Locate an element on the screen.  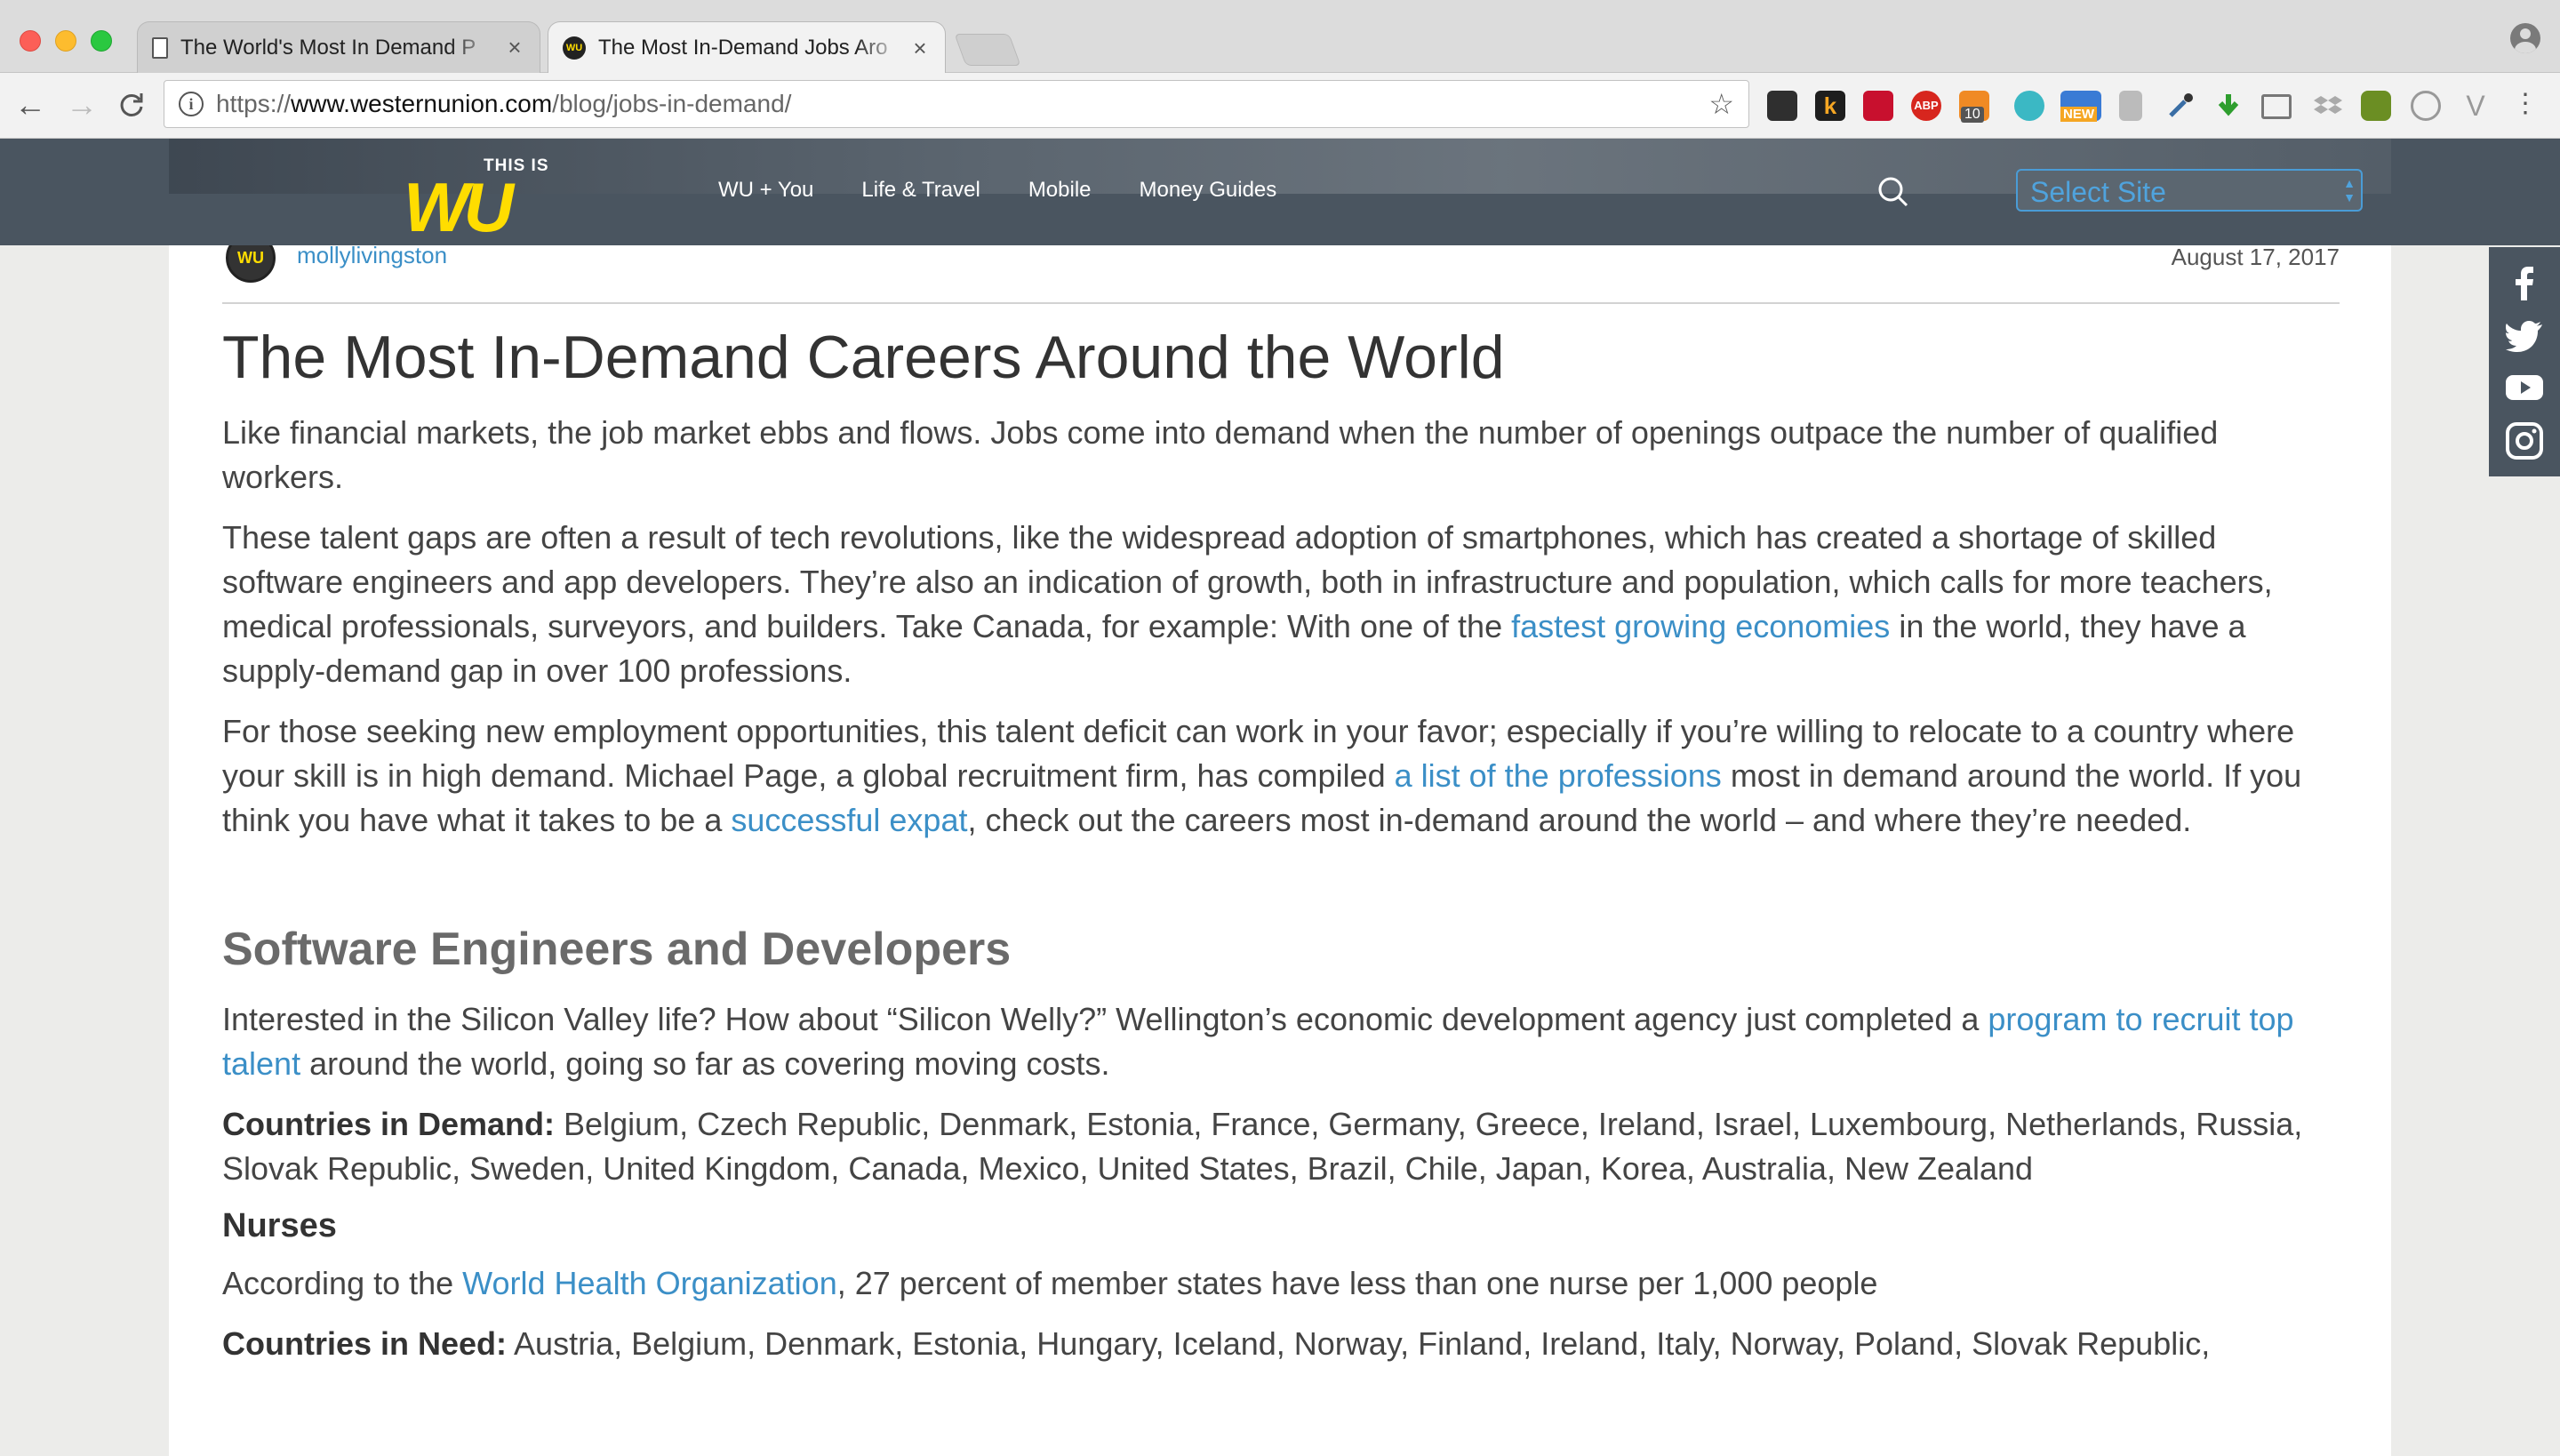
link-who: World Health Organization is located at coordinates (649, 1283).